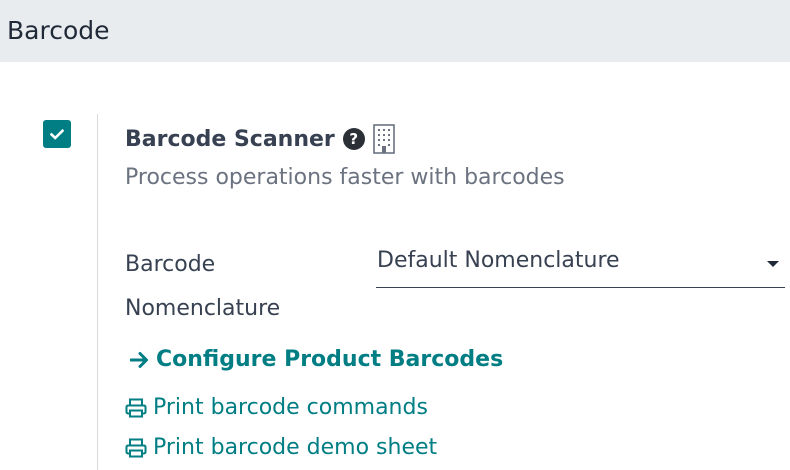 The height and width of the screenshot is (470, 790). I want to click on print-barcode-demo-sheet-link: Print barcode demo sheet, so click(281, 447).